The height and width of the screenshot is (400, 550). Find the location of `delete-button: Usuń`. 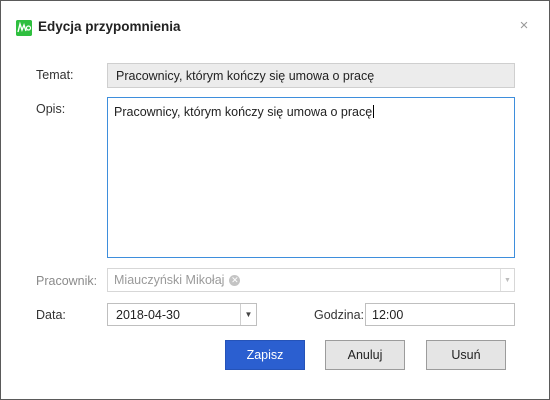

delete-button: Usuń is located at coordinates (466, 355).